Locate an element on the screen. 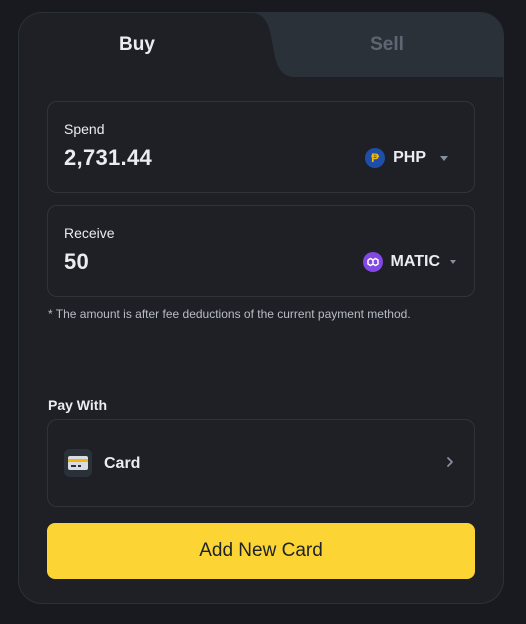 Image resolution: width=526 pixels, height=624 pixels. receive-label: Receive is located at coordinates (89, 233).